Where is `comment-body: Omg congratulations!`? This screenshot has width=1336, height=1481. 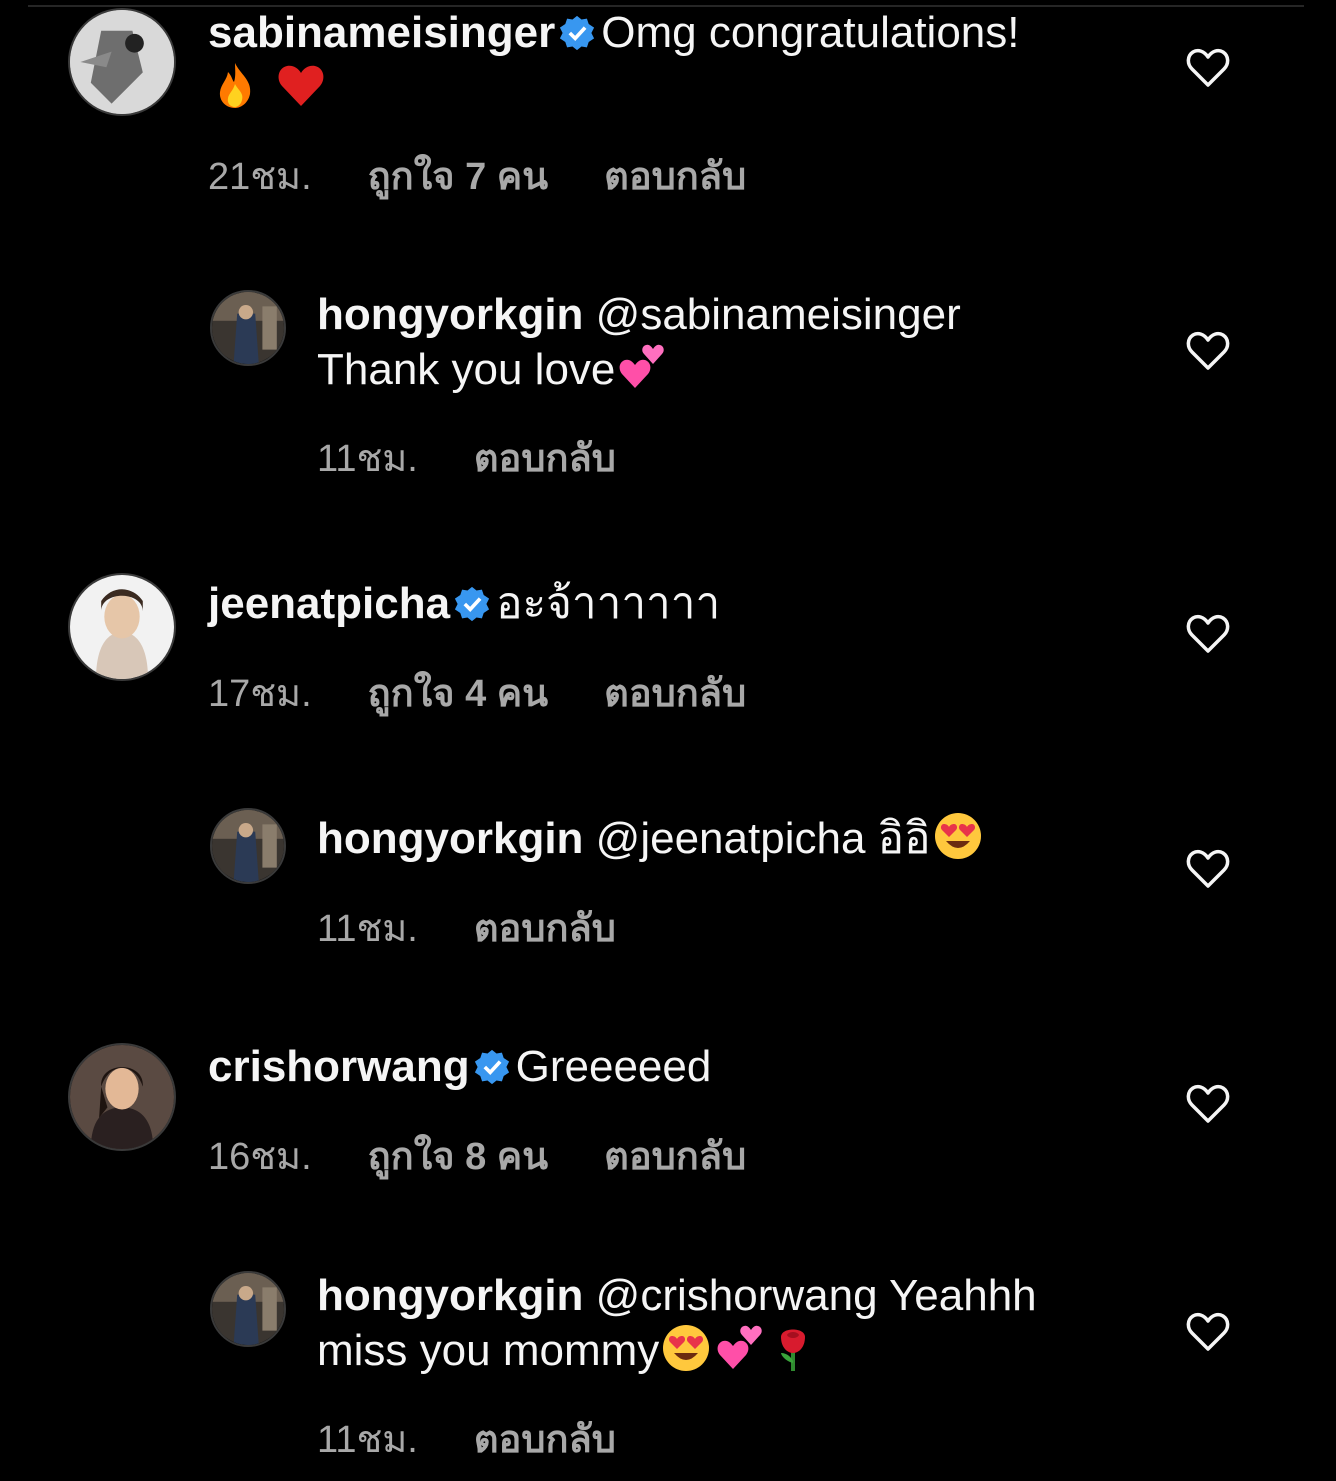 comment-body: Omg congratulations! is located at coordinates (810, 32).